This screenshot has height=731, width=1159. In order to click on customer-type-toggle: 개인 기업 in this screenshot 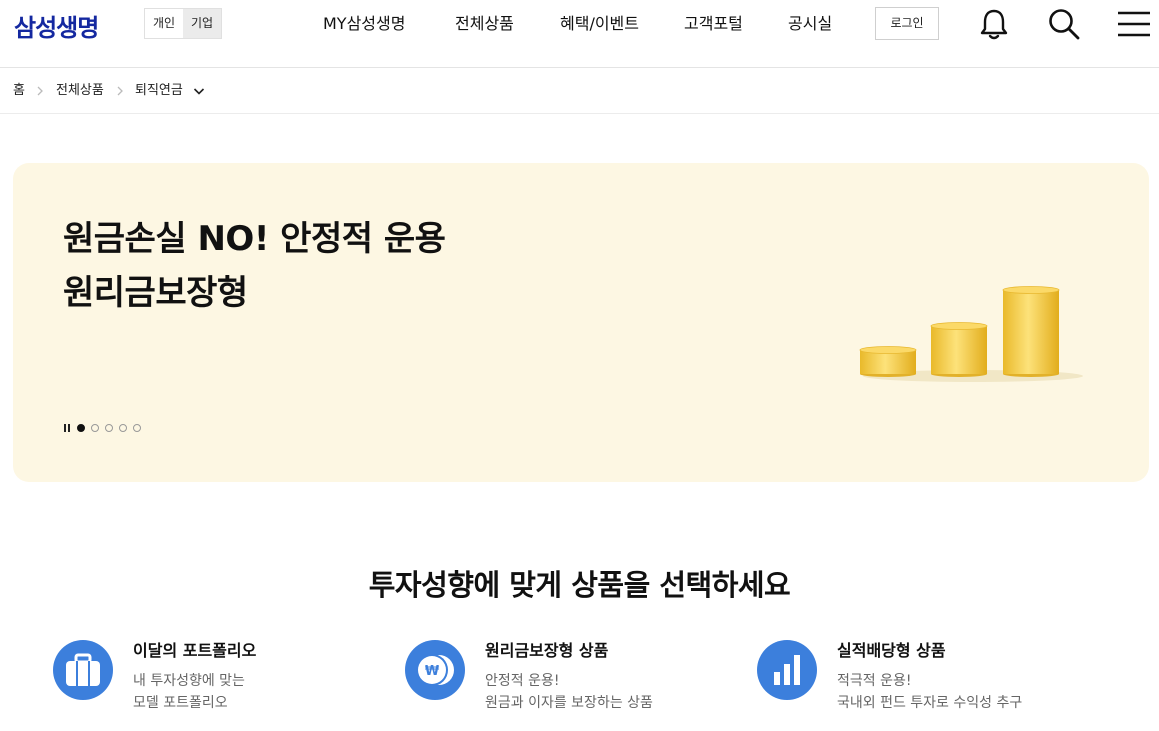, I will do `click(183, 23)`.